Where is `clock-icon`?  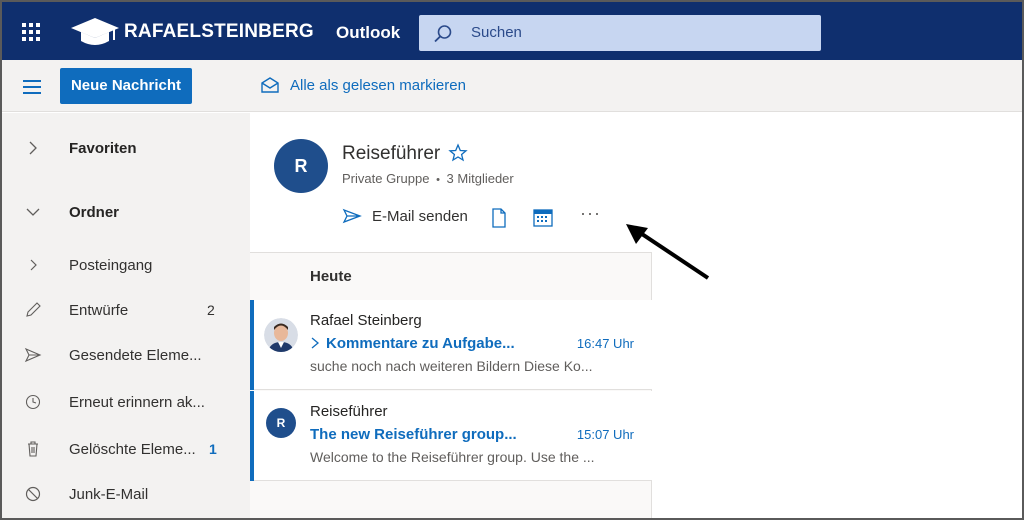 clock-icon is located at coordinates (33, 402).